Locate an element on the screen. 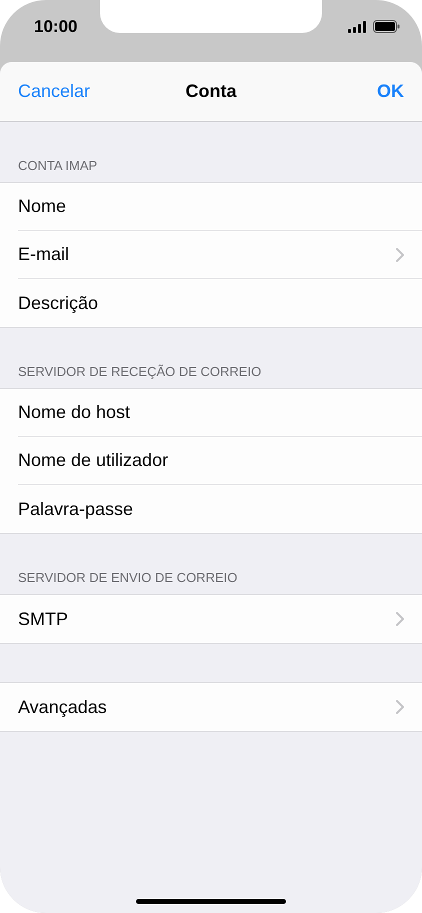 The width and height of the screenshot is (422, 913). settings-row: Nome do host is located at coordinates (220, 413).